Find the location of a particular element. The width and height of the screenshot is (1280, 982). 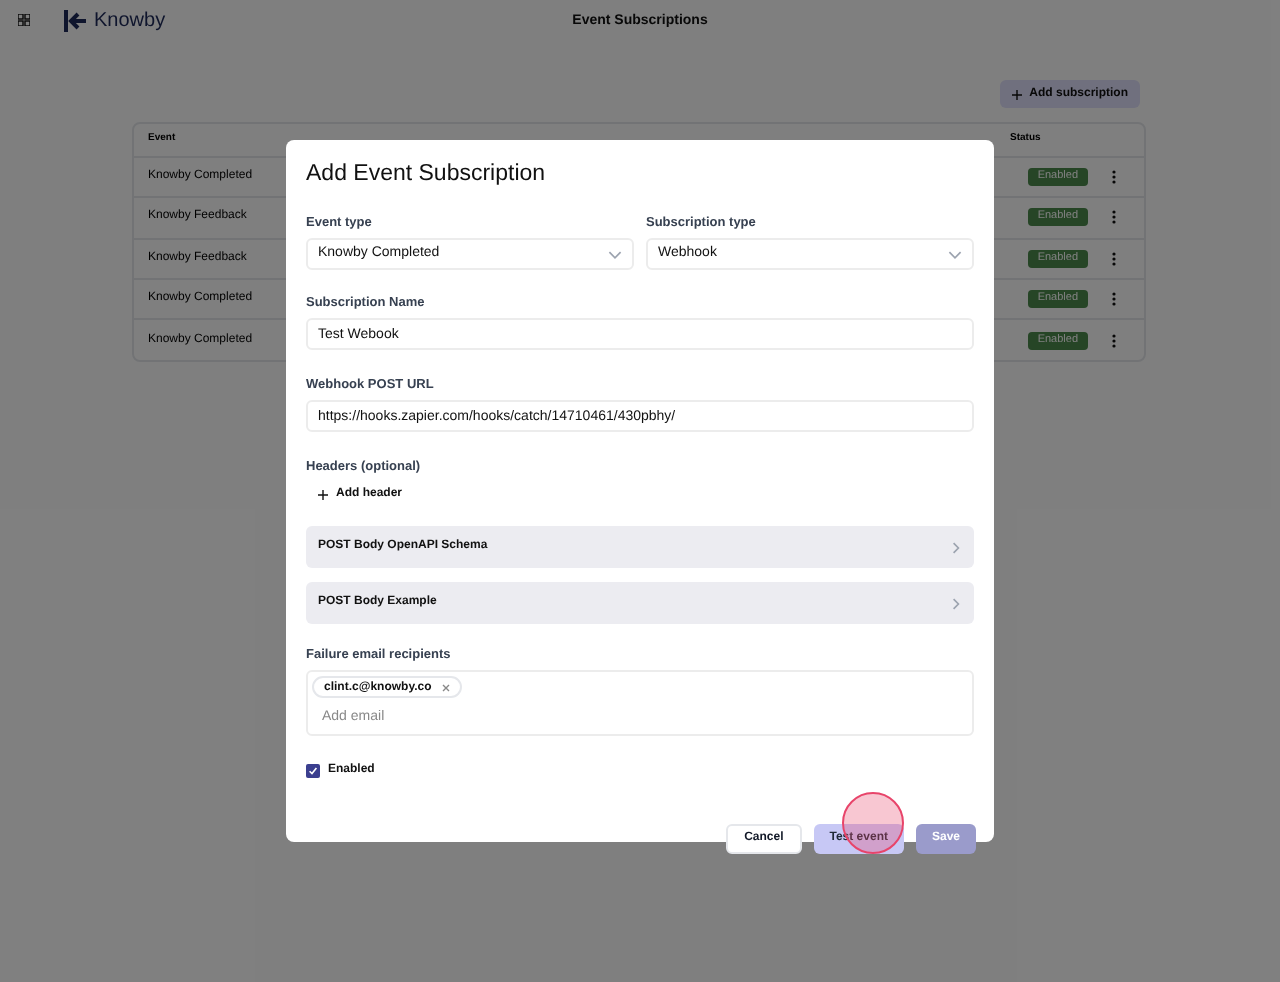

checkbox is located at coordinates (313, 771).